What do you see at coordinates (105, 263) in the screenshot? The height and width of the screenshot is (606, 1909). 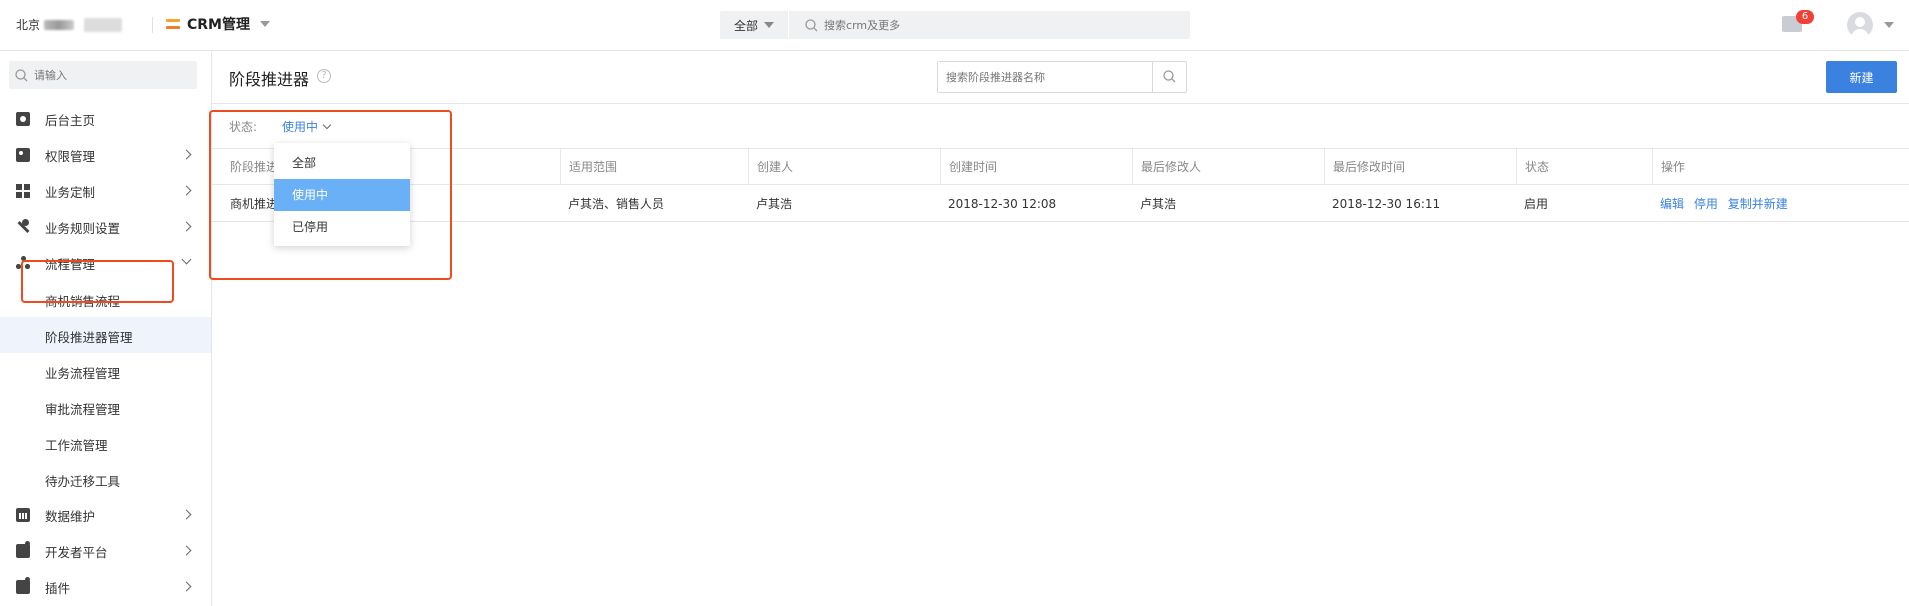 I see `sidebar-item-process: 流程管理` at bounding box center [105, 263].